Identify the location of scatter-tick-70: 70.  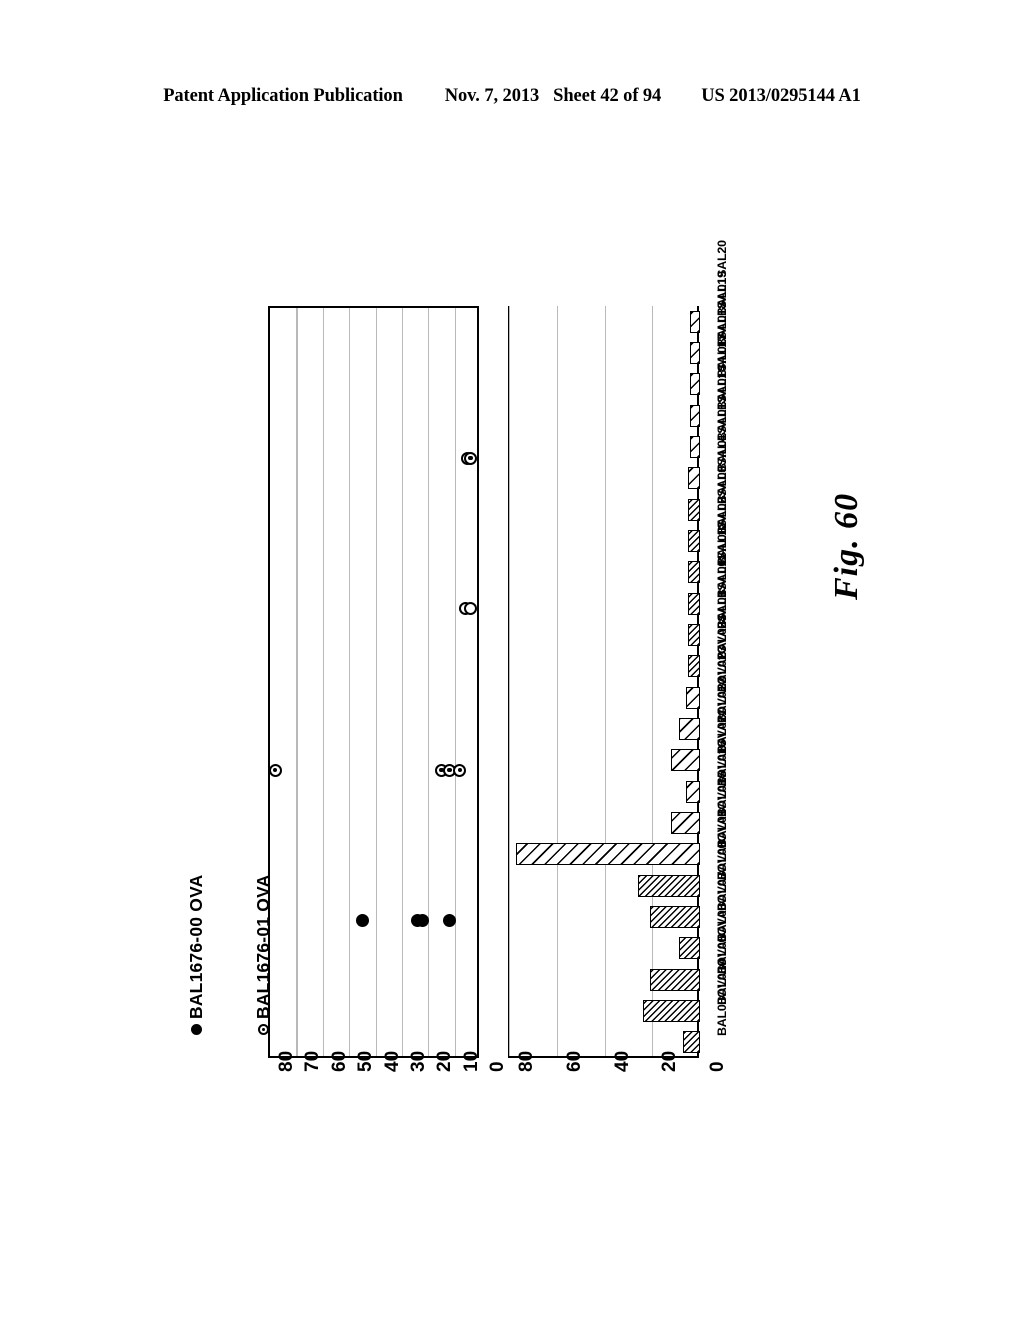
(313, 1061).